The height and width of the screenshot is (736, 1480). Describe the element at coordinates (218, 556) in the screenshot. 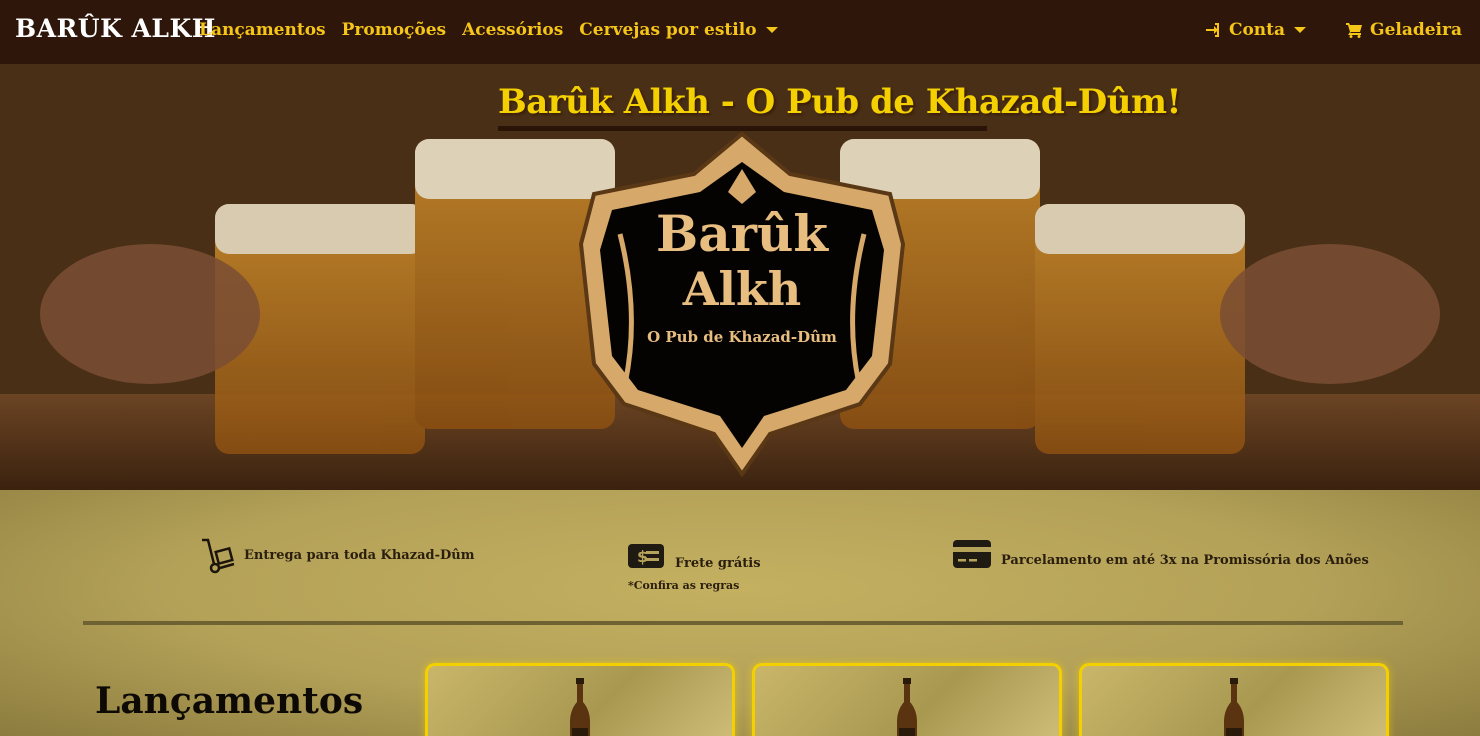

I see `hand-truck-icon` at that location.